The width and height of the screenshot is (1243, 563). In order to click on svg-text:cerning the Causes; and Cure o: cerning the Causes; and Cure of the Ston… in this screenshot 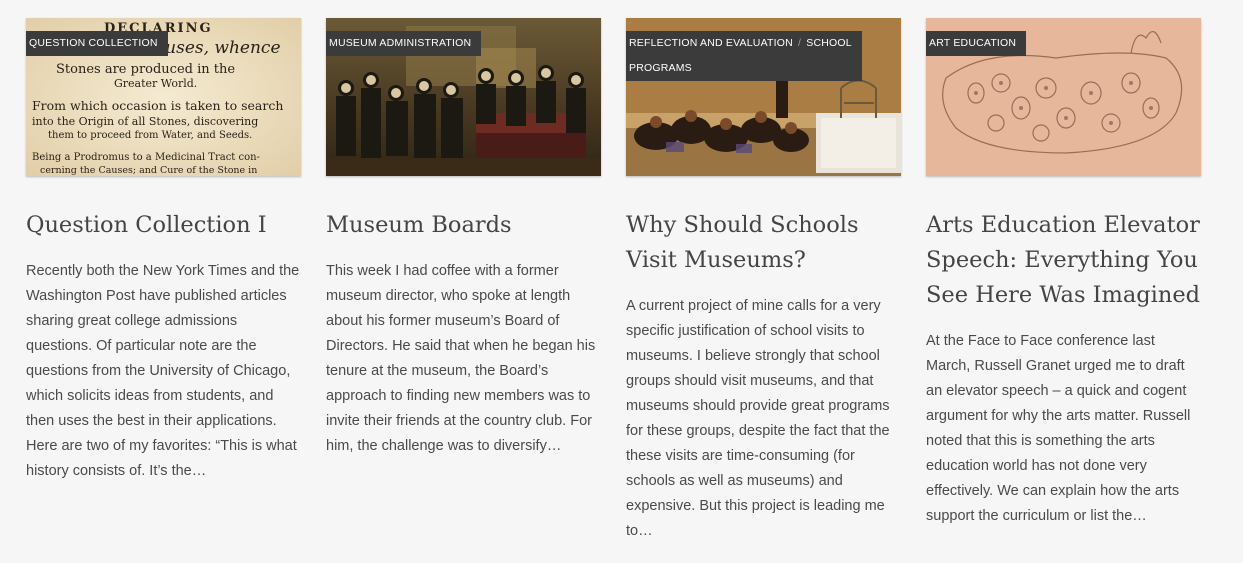, I will do `click(148, 170)`.